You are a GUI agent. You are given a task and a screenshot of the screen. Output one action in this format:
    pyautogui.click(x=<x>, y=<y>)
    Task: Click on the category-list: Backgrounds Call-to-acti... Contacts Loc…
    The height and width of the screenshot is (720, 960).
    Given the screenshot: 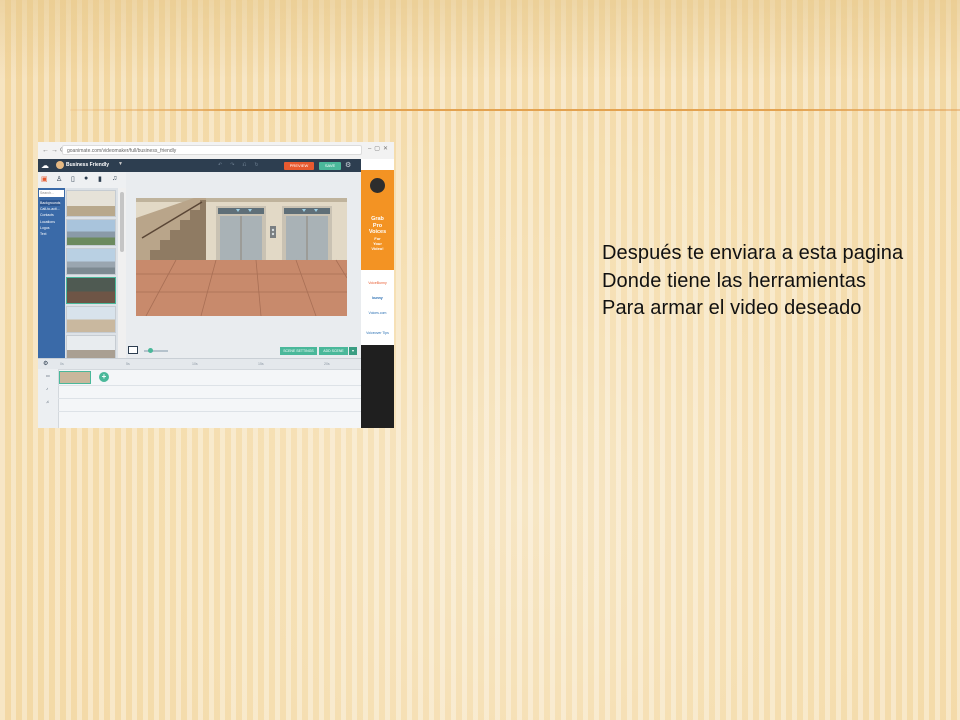 What is the action you would take?
    pyautogui.click(x=50, y=218)
    